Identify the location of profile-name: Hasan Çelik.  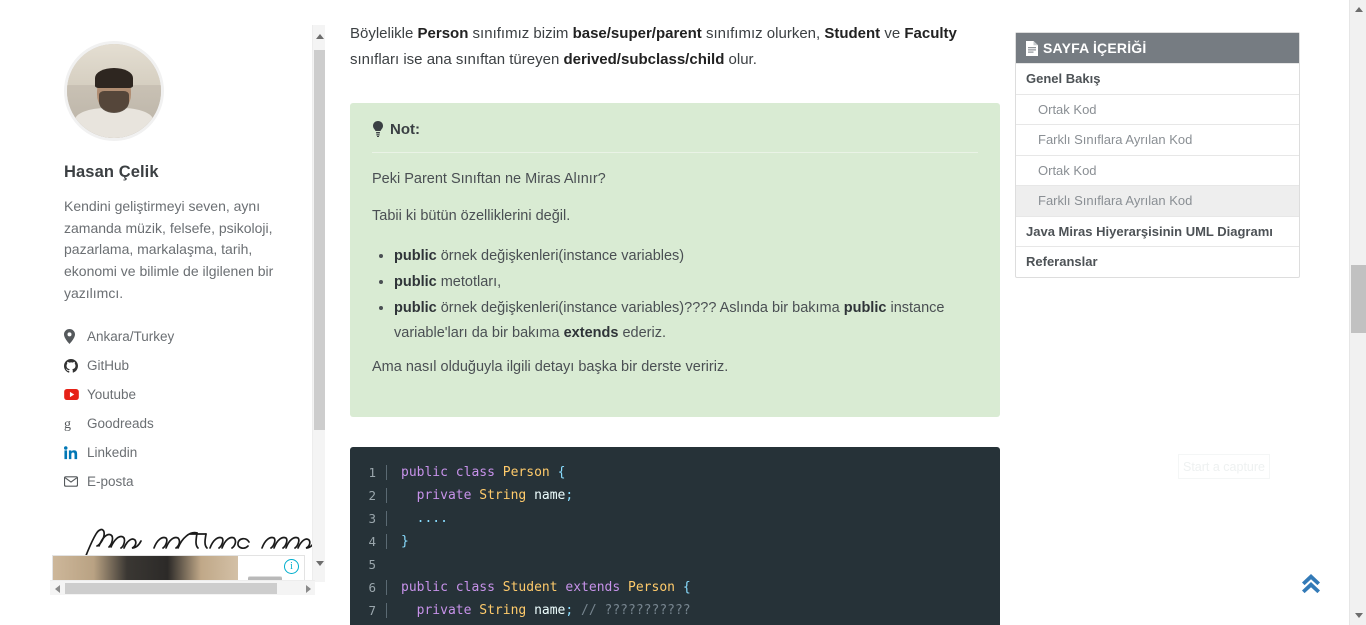
(111, 172).